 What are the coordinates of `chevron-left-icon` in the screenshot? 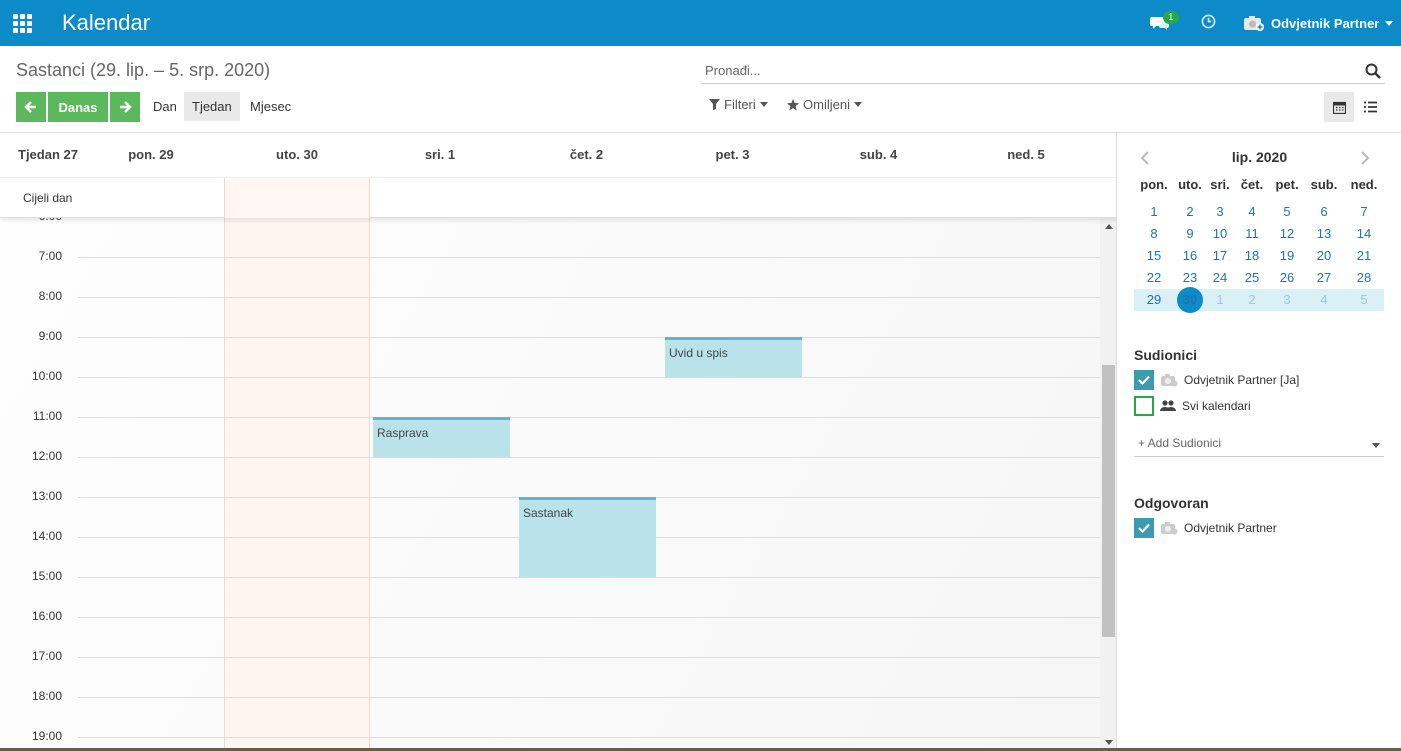 It's located at (1145, 158).